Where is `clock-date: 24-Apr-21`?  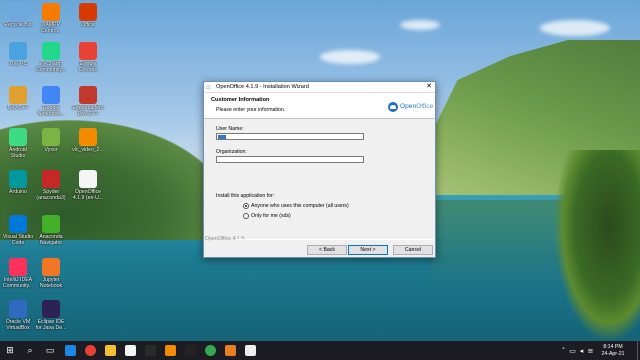 clock-date: 24-Apr-21 is located at coordinates (613, 353).